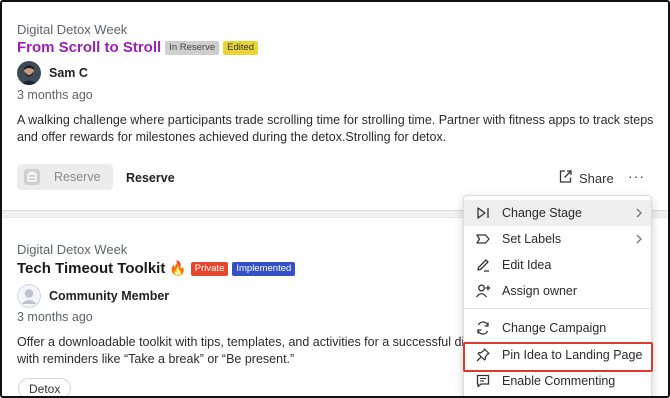  What do you see at coordinates (483, 265) in the screenshot?
I see `pencil-icon` at bounding box center [483, 265].